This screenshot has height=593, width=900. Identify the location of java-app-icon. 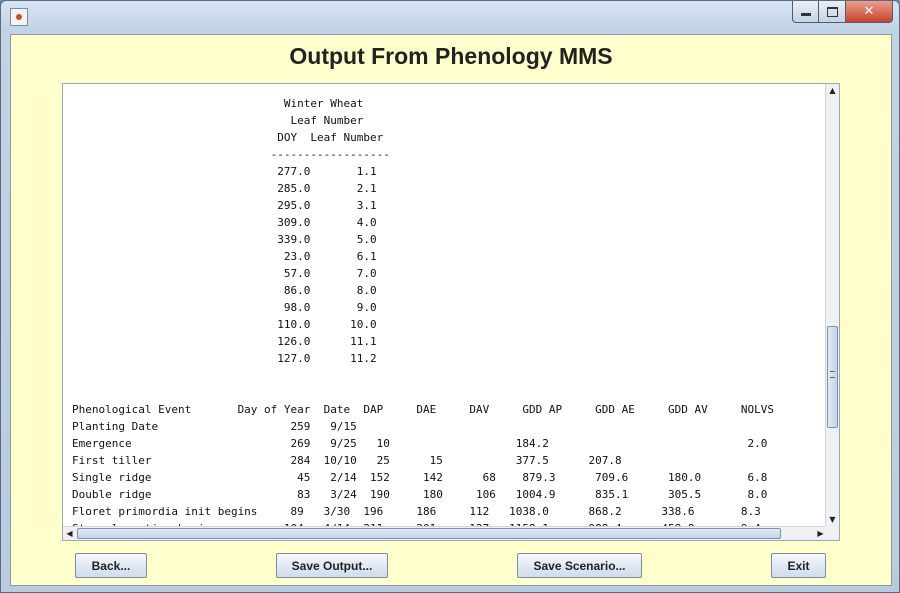
(19, 17).